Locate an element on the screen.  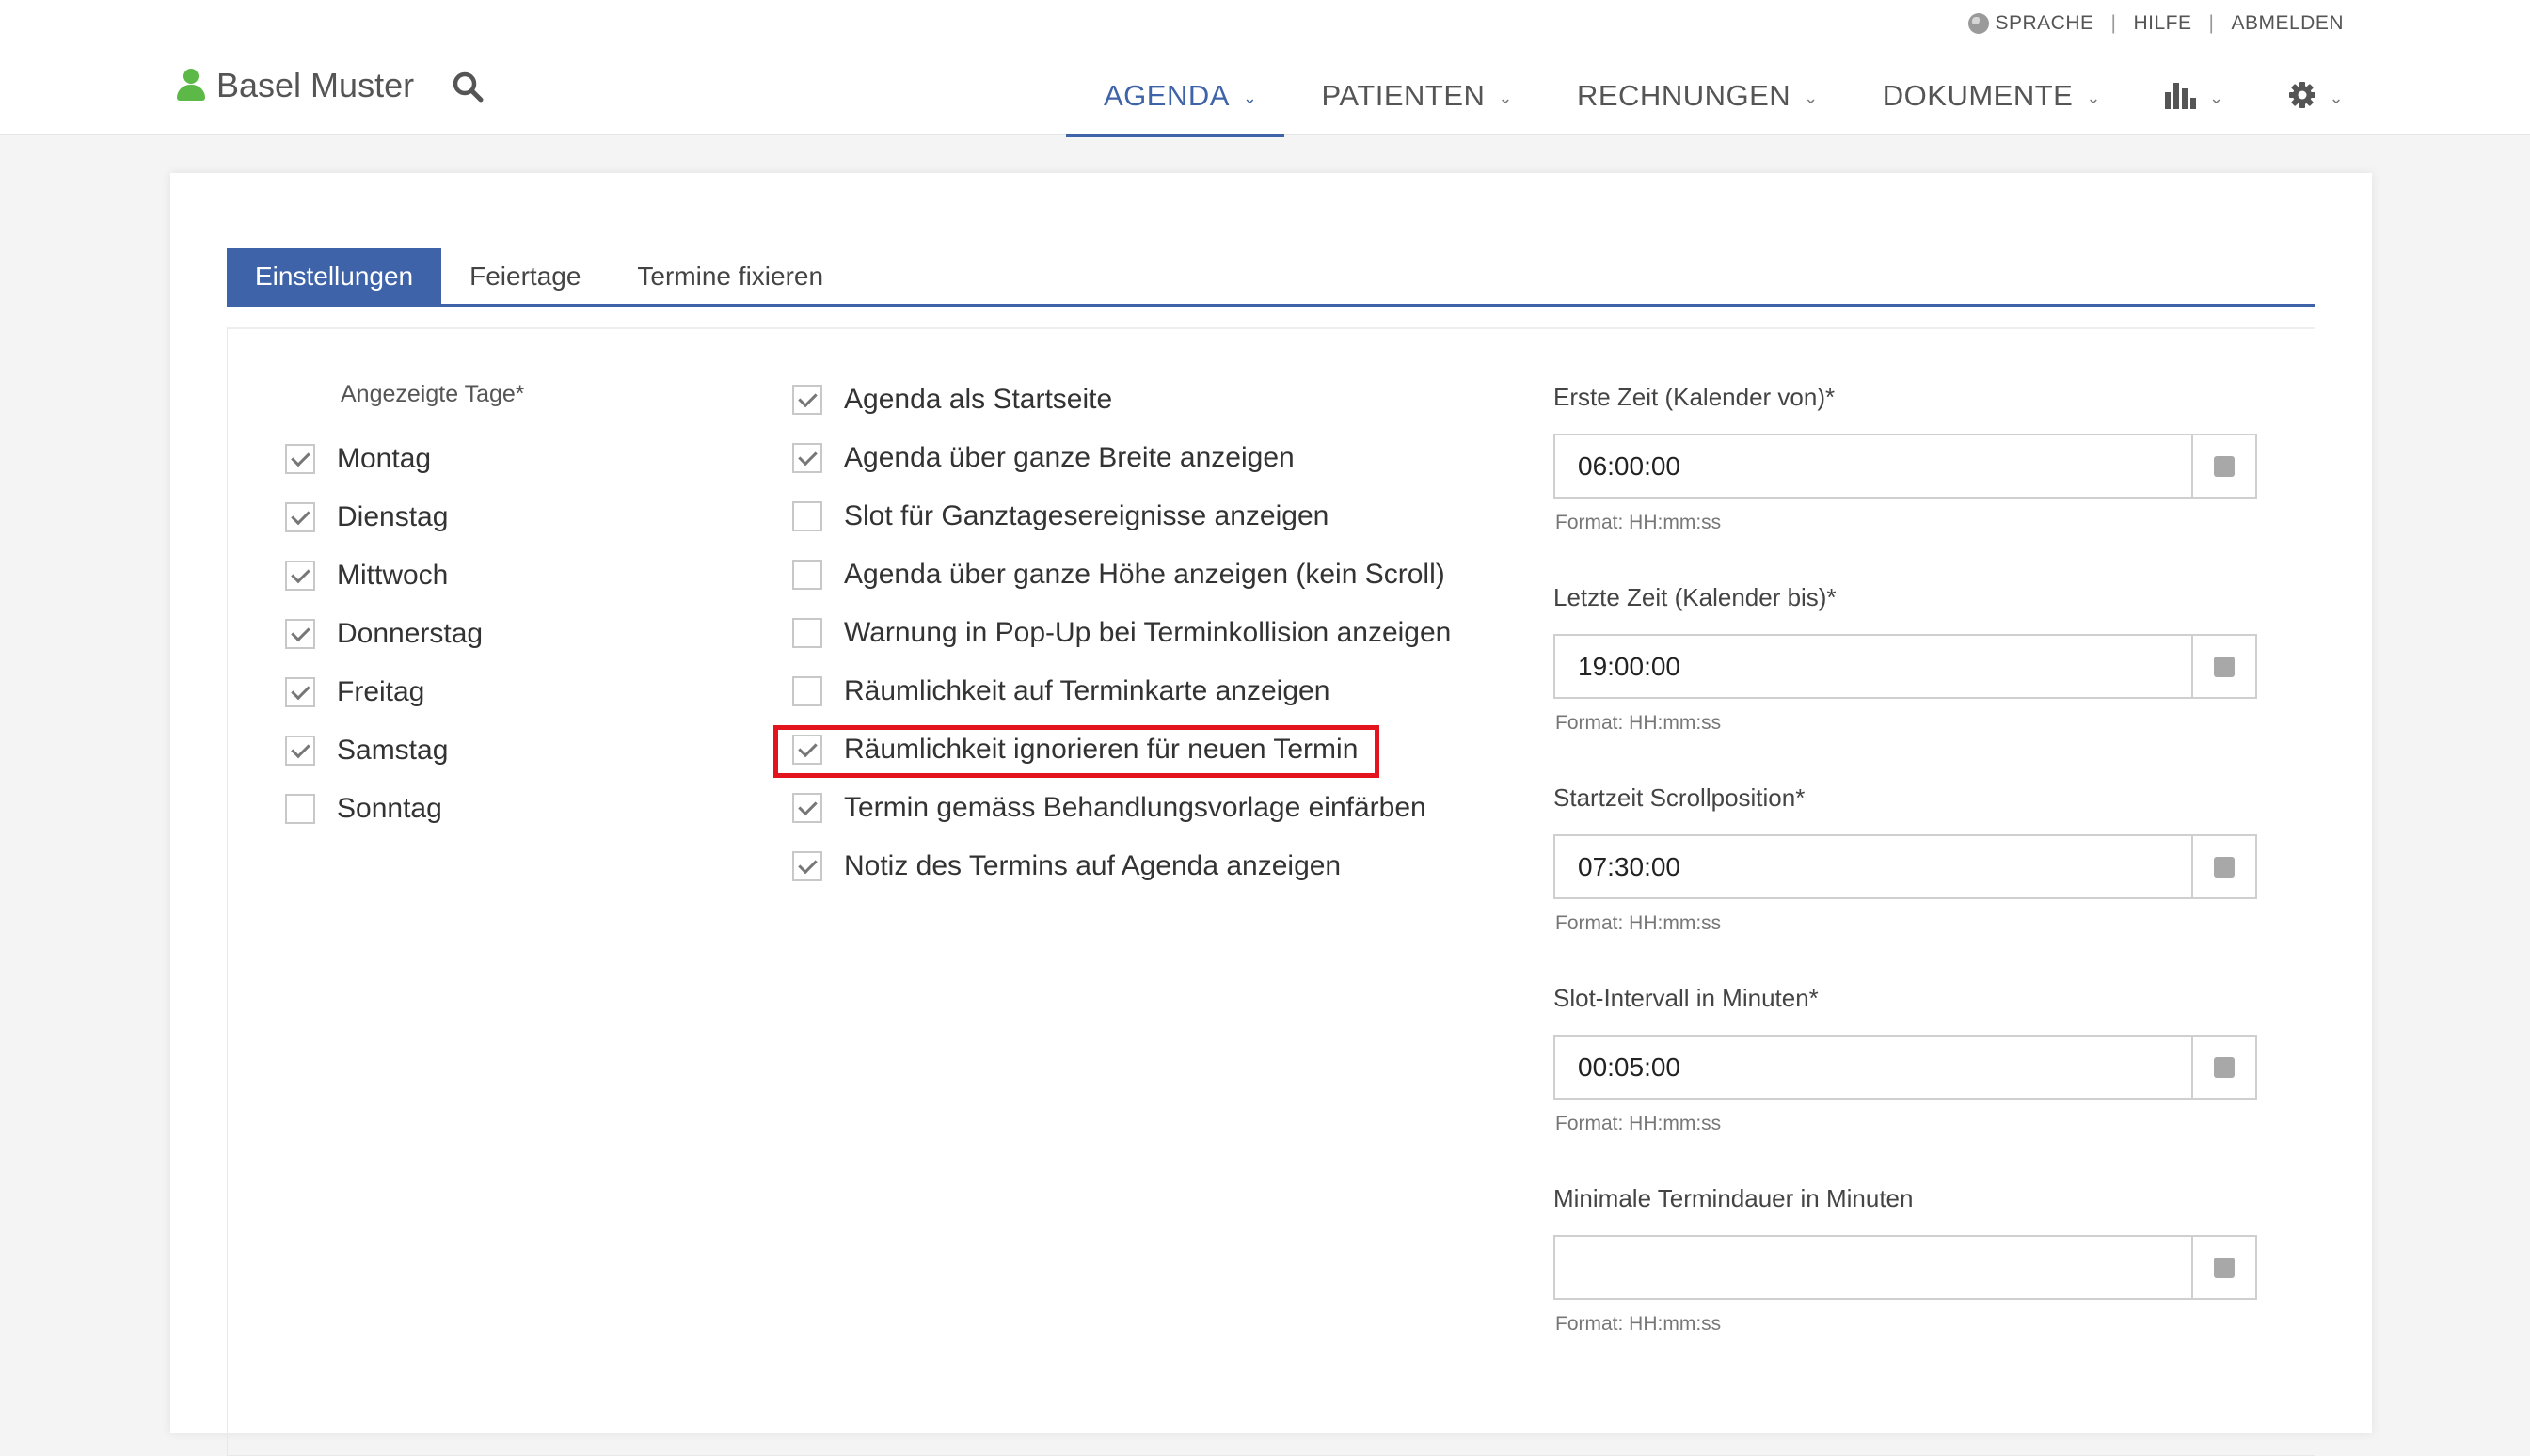
field-label-slot-intervall: Slot-Intervall in Minuten* is located at coordinates (1686, 998).